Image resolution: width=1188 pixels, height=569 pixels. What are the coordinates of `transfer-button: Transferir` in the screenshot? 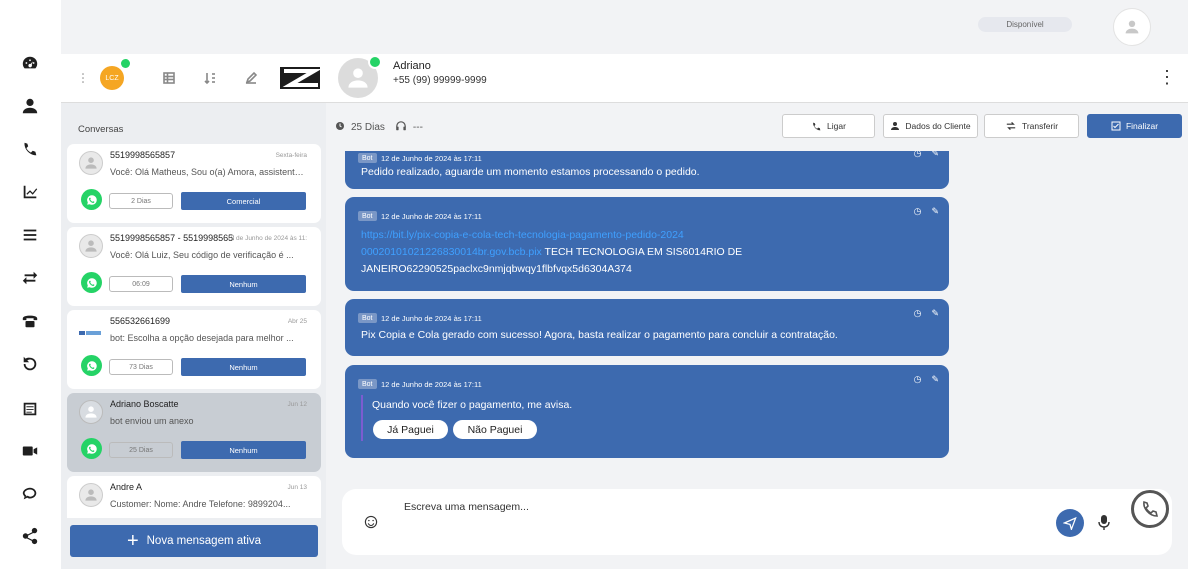 It's located at (1031, 126).